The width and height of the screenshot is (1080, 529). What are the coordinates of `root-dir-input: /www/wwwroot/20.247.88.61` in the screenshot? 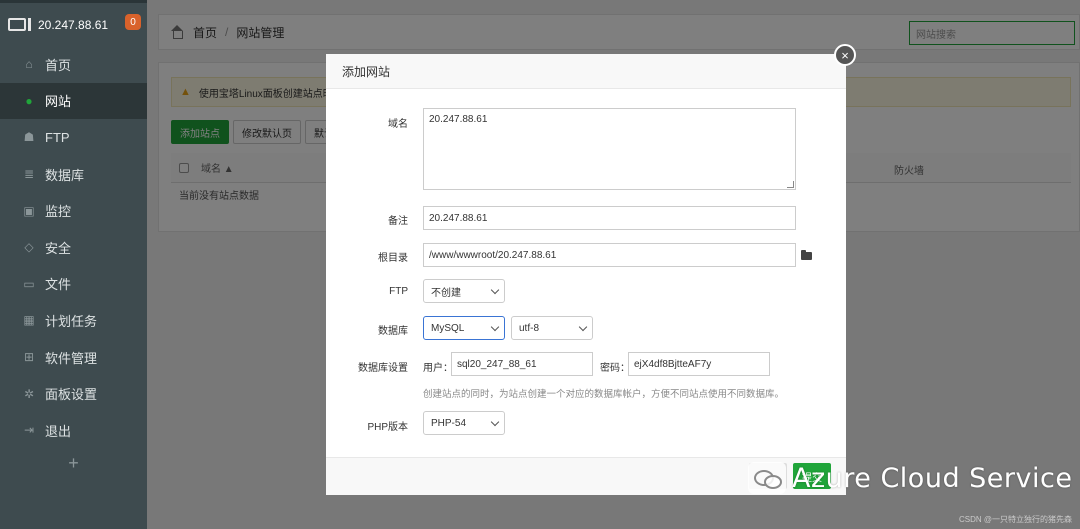 It's located at (609, 255).